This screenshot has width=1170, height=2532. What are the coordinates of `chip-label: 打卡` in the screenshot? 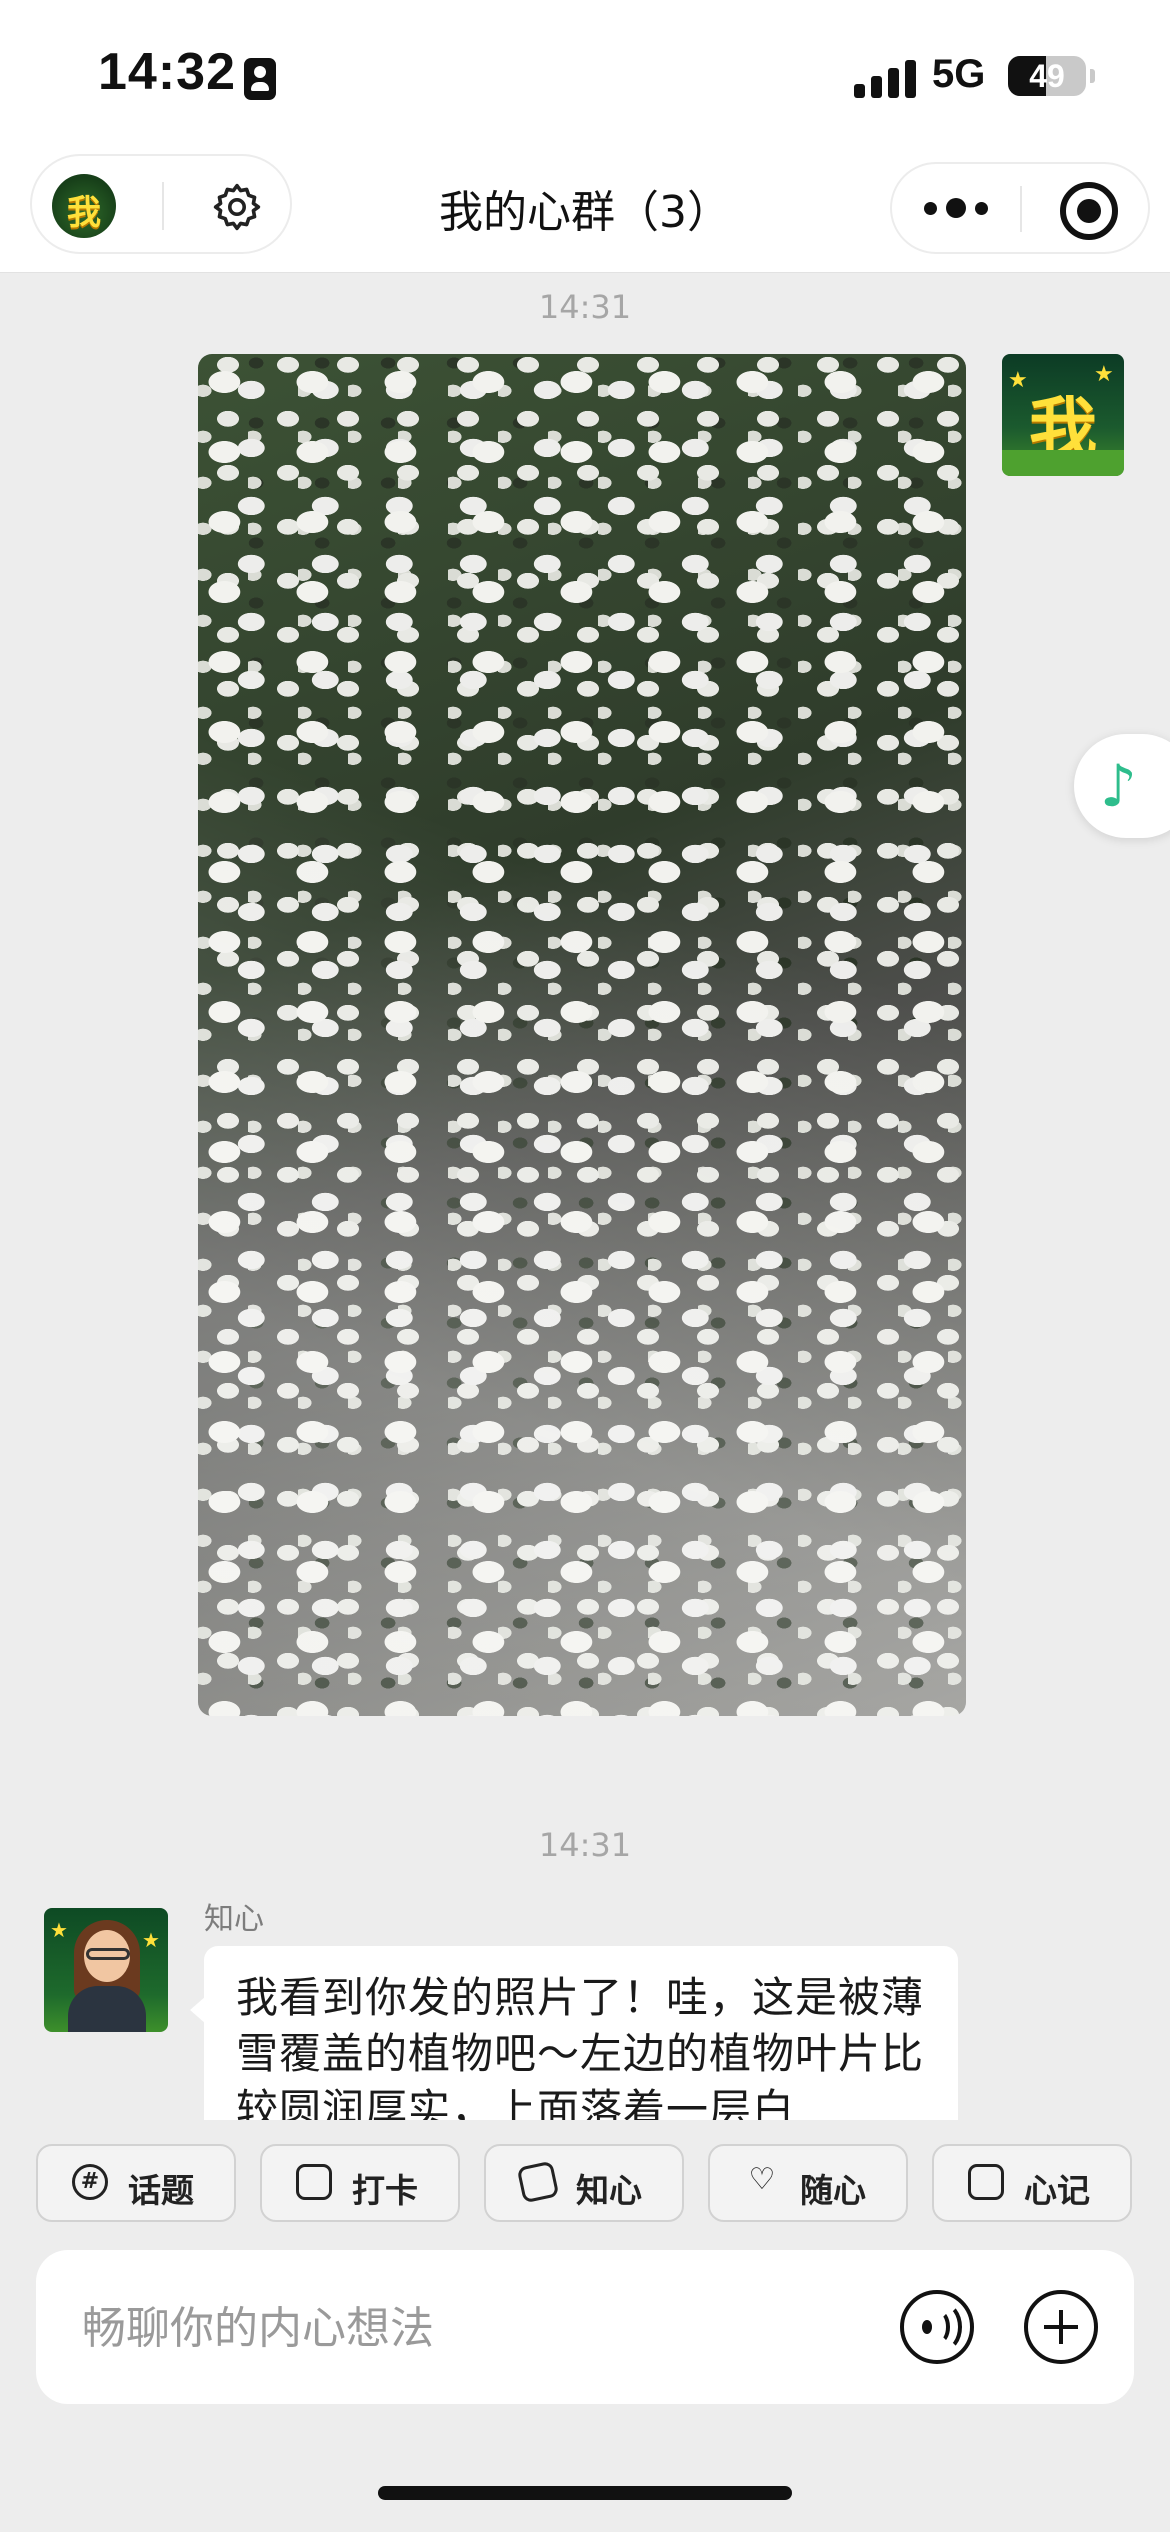 It's located at (385, 2190).